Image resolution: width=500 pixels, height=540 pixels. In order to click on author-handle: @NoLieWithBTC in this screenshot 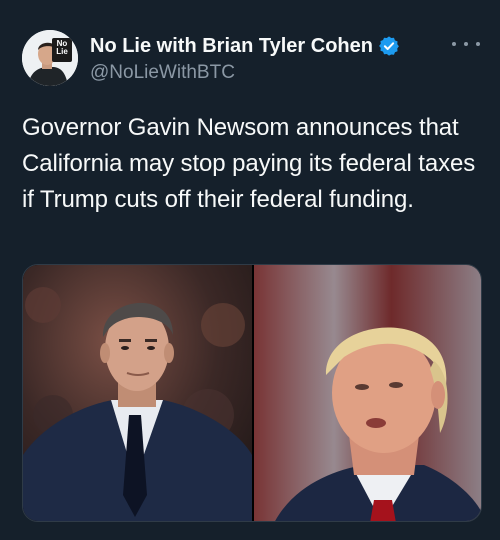, I will do `click(162, 73)`.